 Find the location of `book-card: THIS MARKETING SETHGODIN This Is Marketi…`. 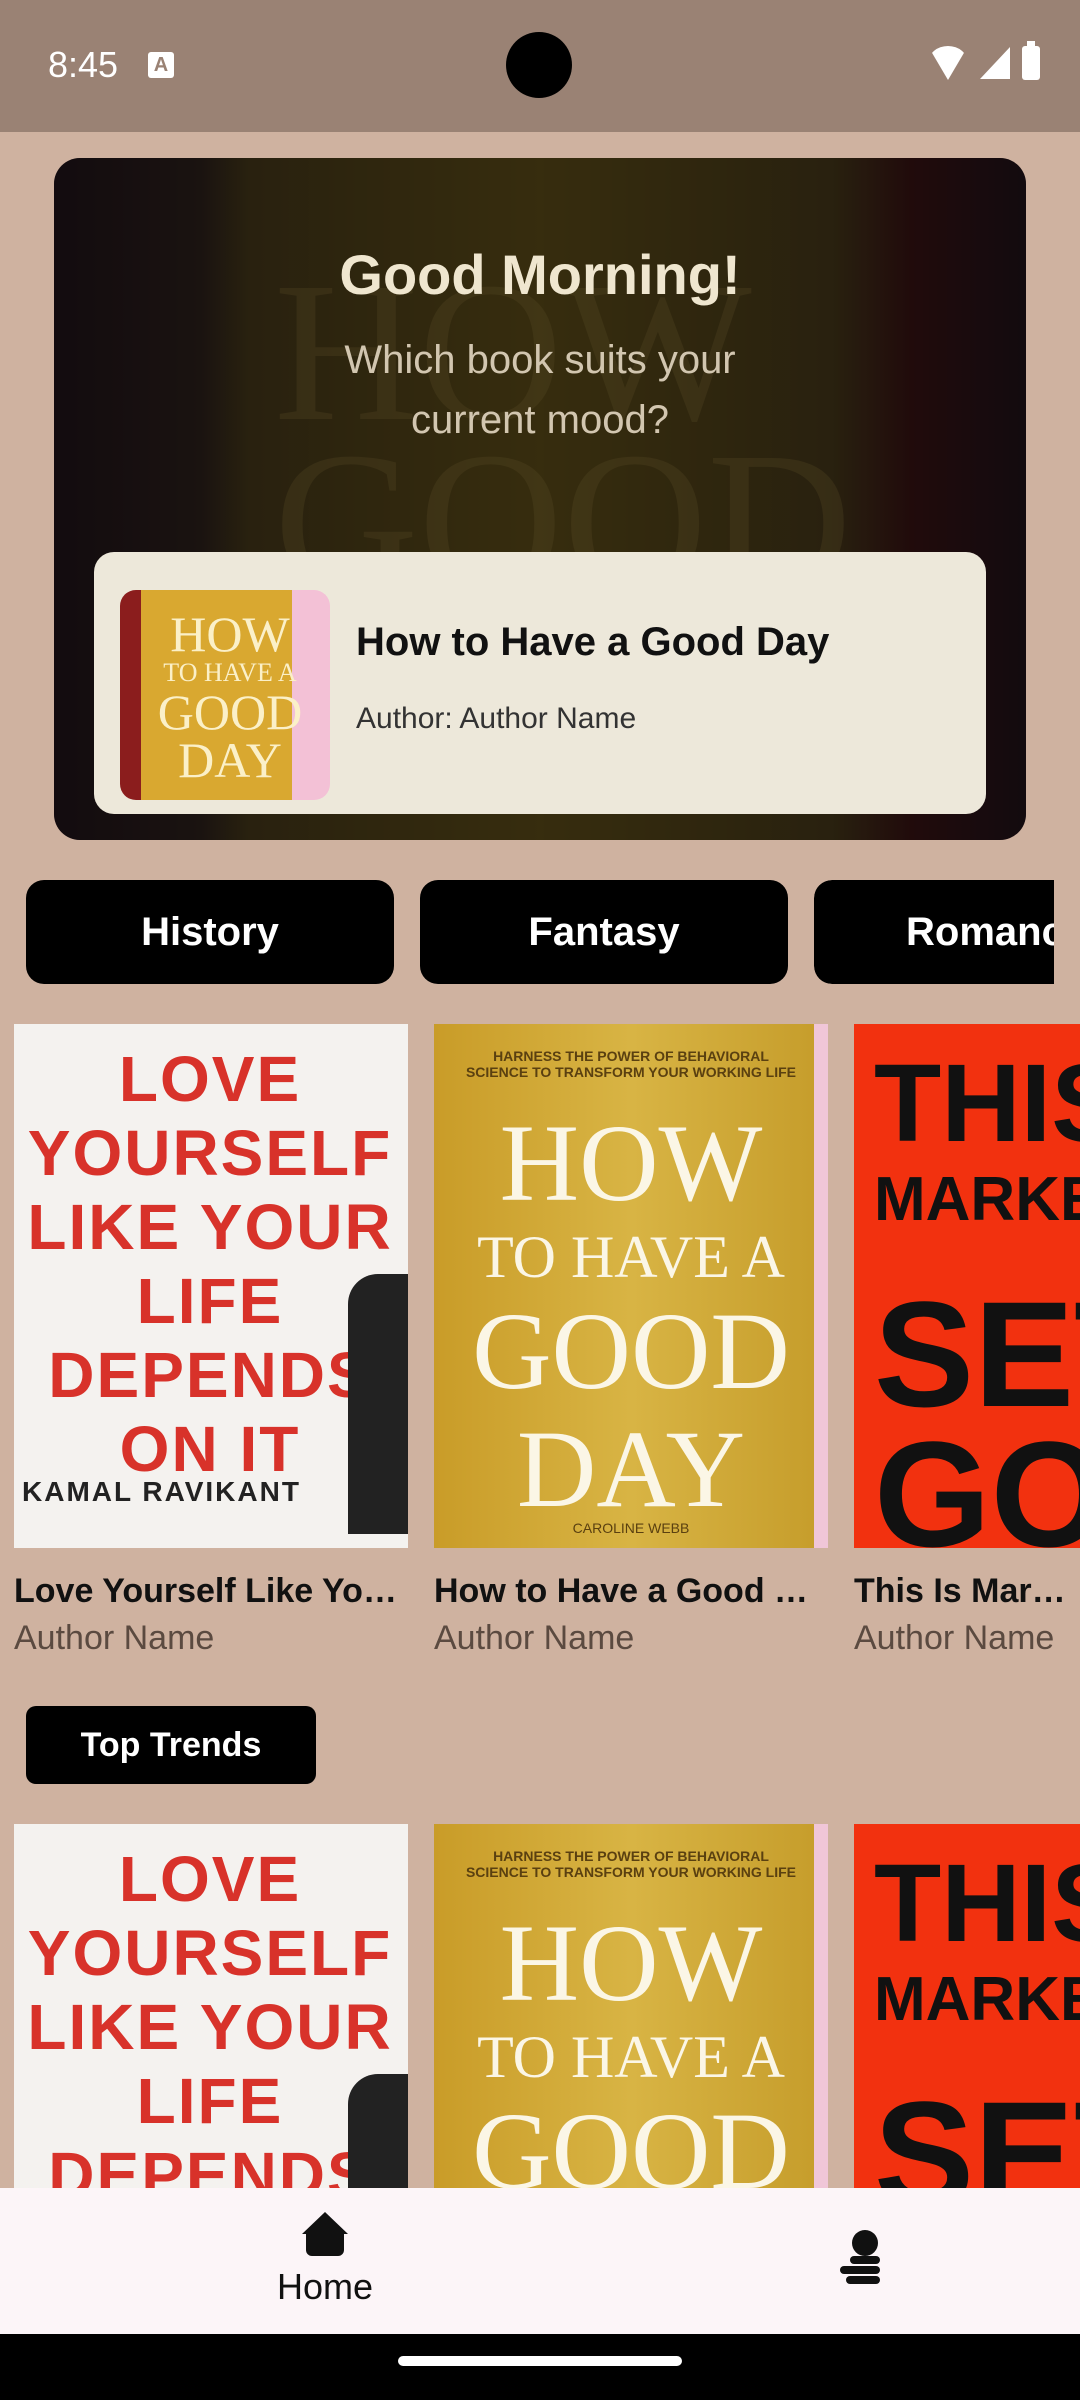

book-card: THIS MARKETING SETHGODIN This Is Marketi… is located at coordinates (967, 1341).